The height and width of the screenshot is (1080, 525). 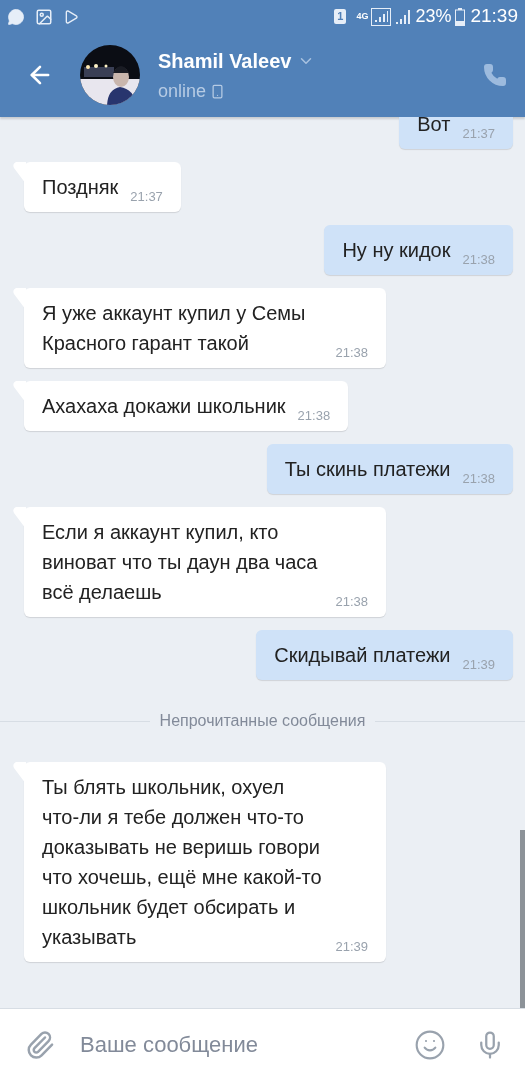 What do you see at coordinates (367, 469) in the screenshot?
I see `message-text: Ты скинь платежи` at bounding box center [367, 469].